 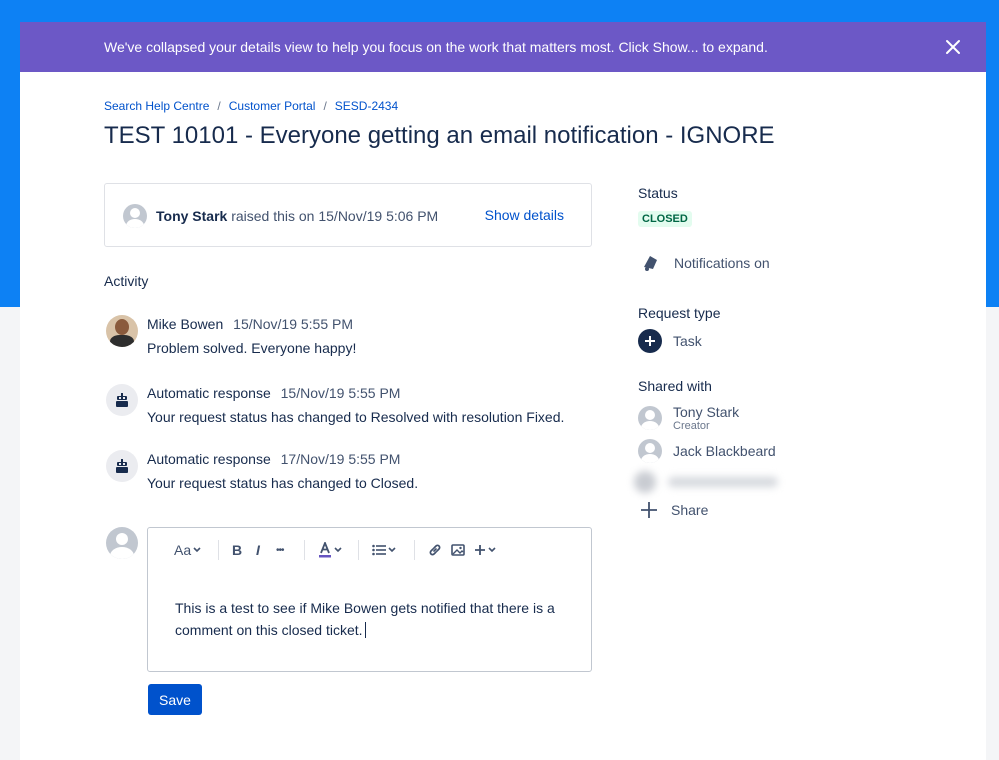 What do you see at coordinates (135, 216) in the screenshot?
I see `reporter-avatar` at bounding box center [135, 216].